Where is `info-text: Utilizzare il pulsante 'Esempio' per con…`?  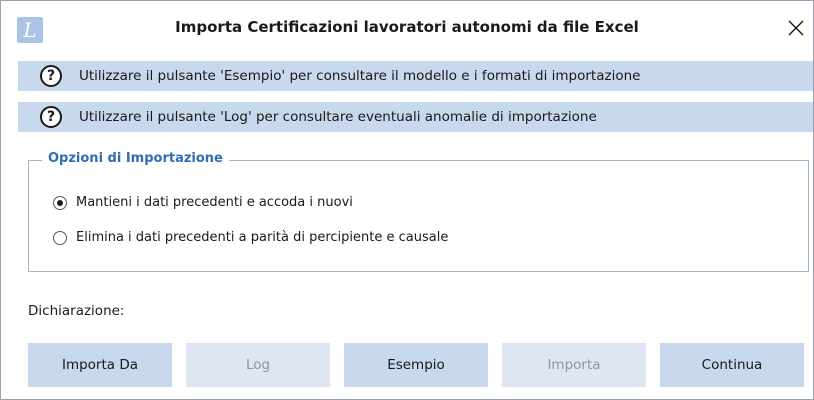 info-text: Utilizzare il pulsante 'Esempio' per con… is located at coordinates (360, 76).